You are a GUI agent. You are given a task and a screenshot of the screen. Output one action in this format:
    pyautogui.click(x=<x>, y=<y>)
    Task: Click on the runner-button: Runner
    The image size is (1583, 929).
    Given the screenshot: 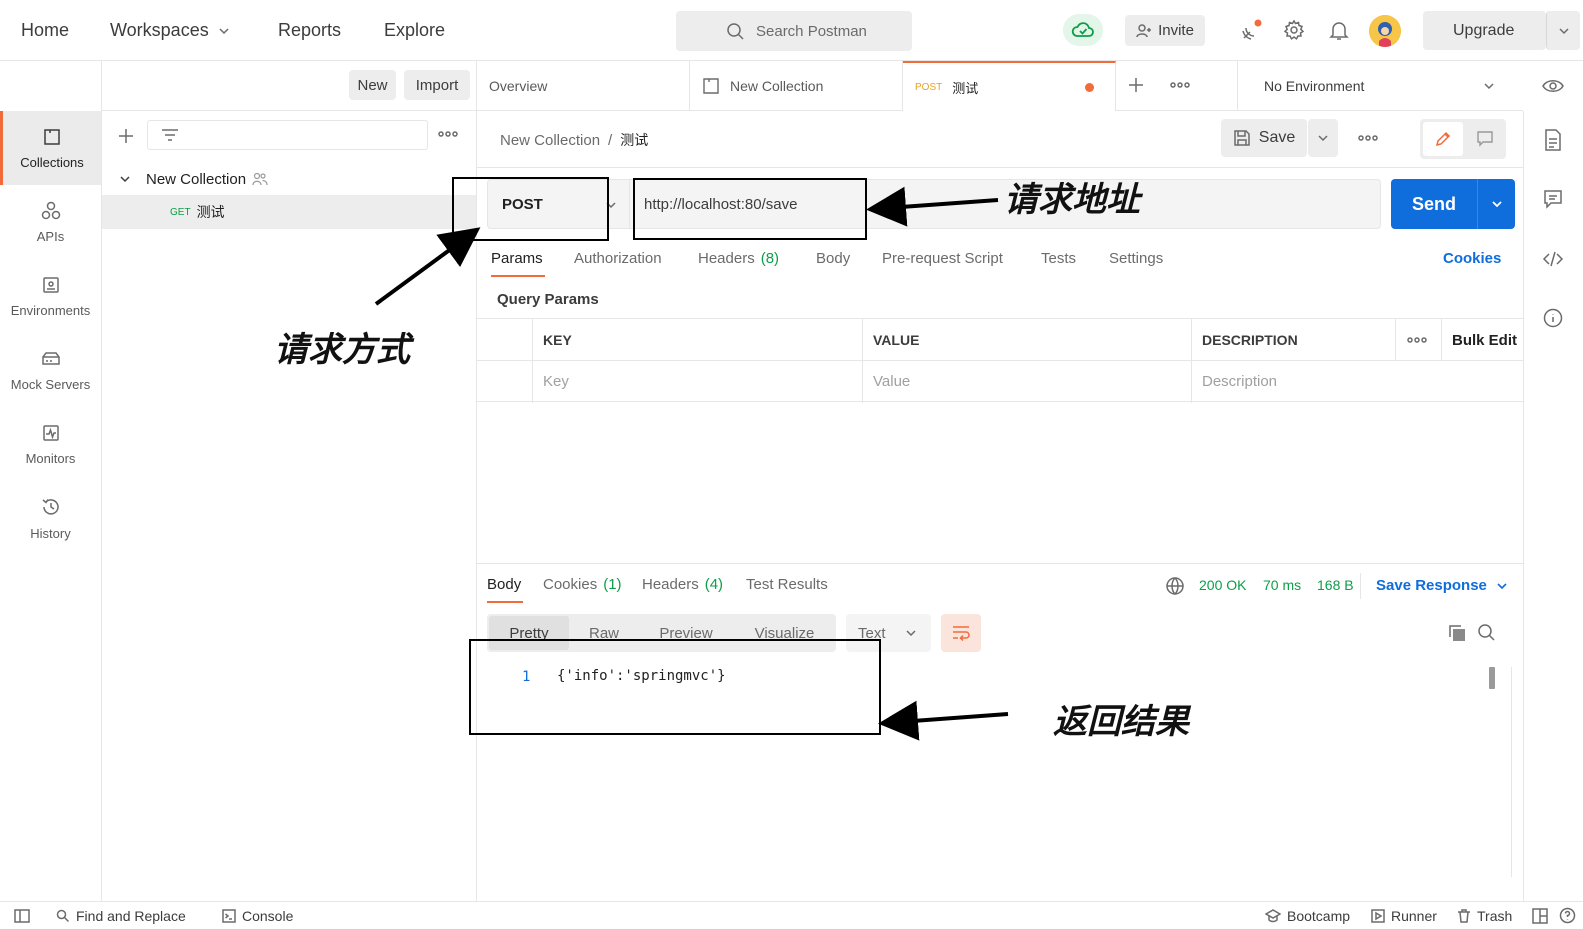 What is the action you would take?
    pyautogui.click(x=1404, y=916)
    